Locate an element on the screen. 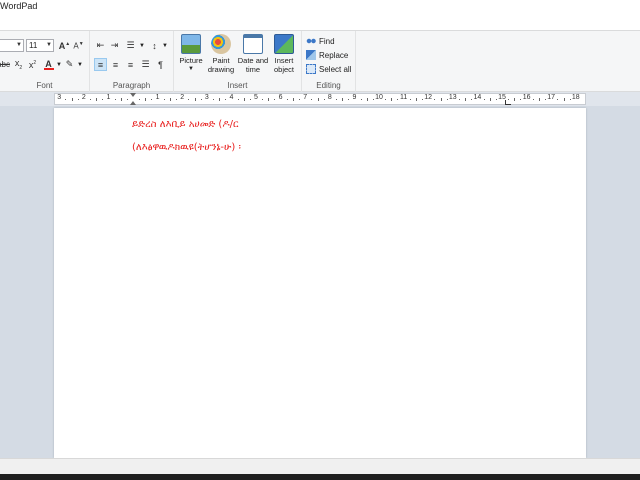  replace-icon is located at coordinates (311, 55).